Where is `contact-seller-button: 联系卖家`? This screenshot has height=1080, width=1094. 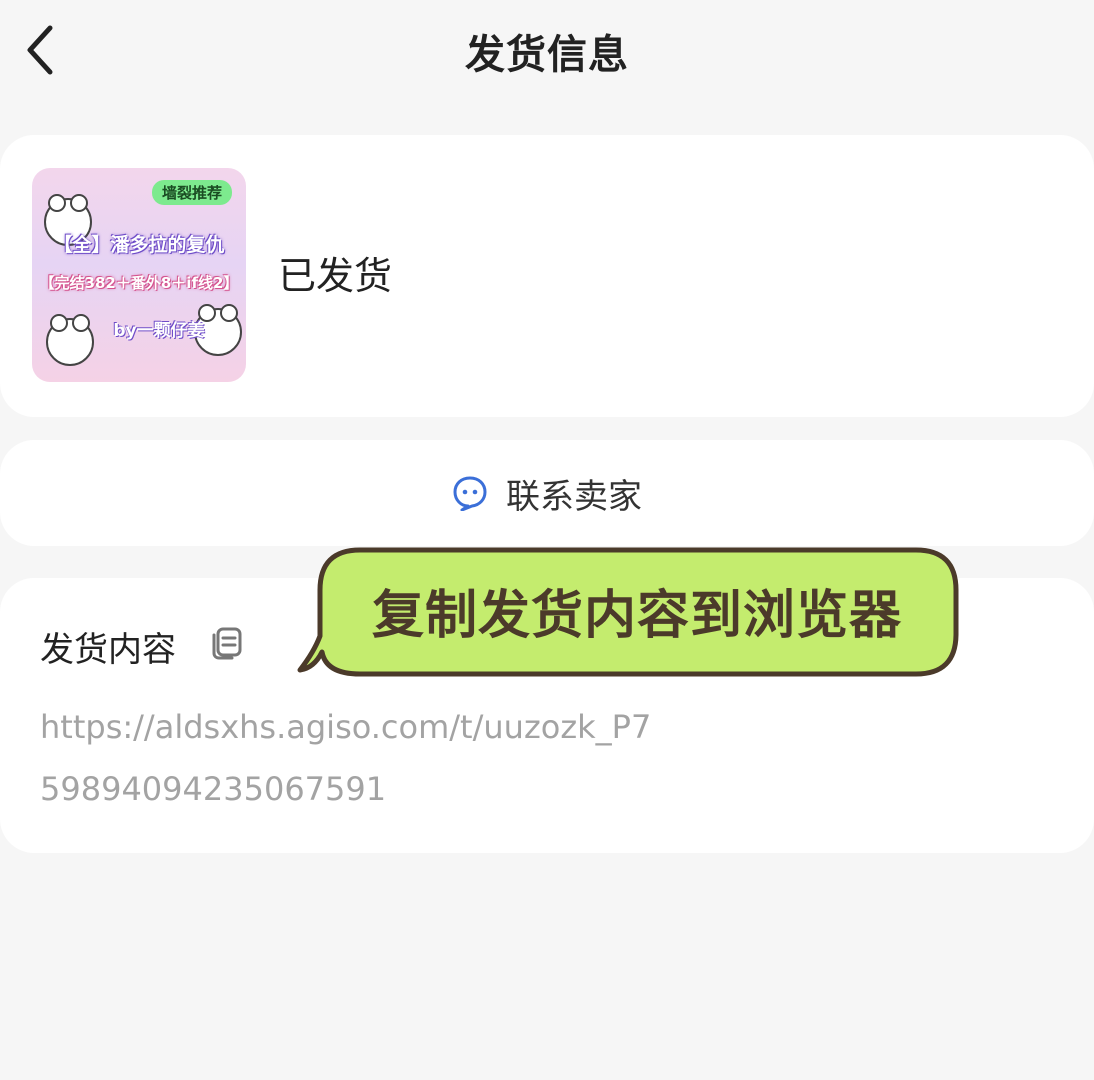
contact-seller-button: 联系卖家 is located at coordinates (547, 493).